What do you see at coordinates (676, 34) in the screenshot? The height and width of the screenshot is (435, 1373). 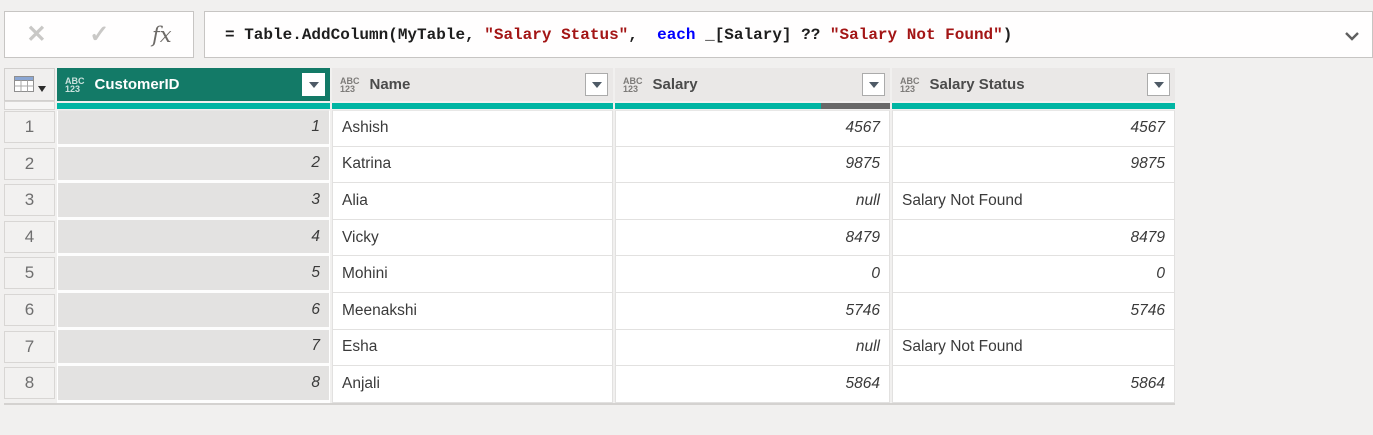 I see `formula-keyword: each` at bounding box center [676, 34].